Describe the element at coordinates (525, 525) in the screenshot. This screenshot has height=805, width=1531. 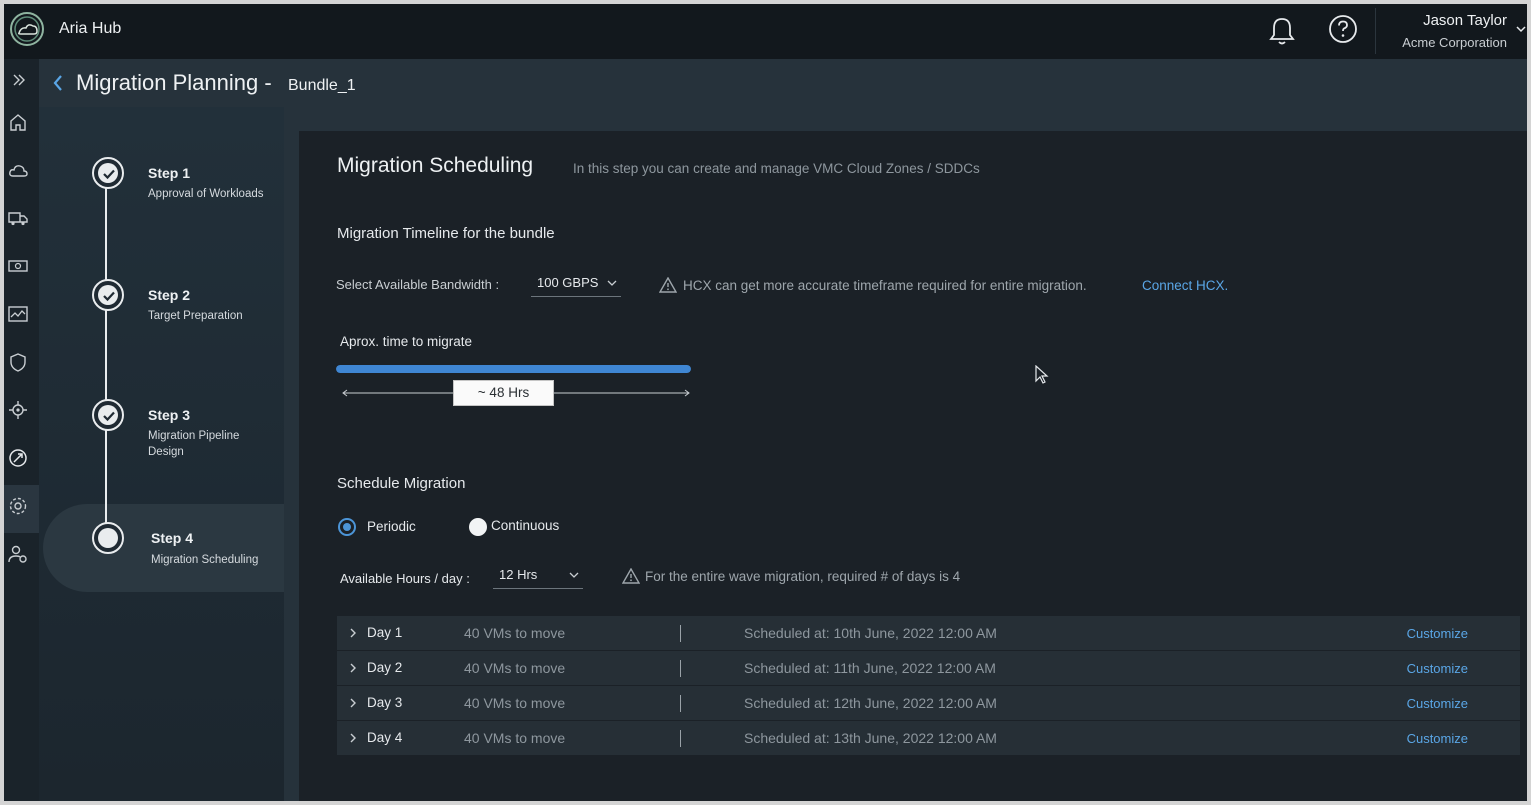
I see `continuous-label: Continuous` at that location.